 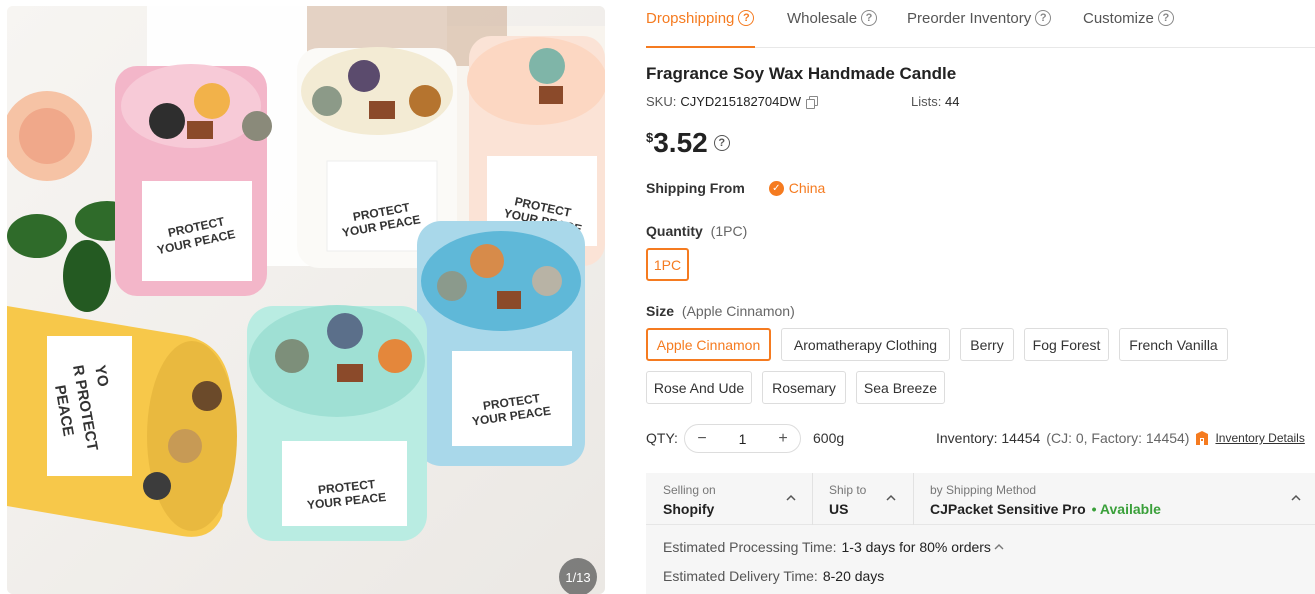 I want to click on inventory-breakdown: (CJ: 0, Factory: 14454), so click(x=1118, y=438).